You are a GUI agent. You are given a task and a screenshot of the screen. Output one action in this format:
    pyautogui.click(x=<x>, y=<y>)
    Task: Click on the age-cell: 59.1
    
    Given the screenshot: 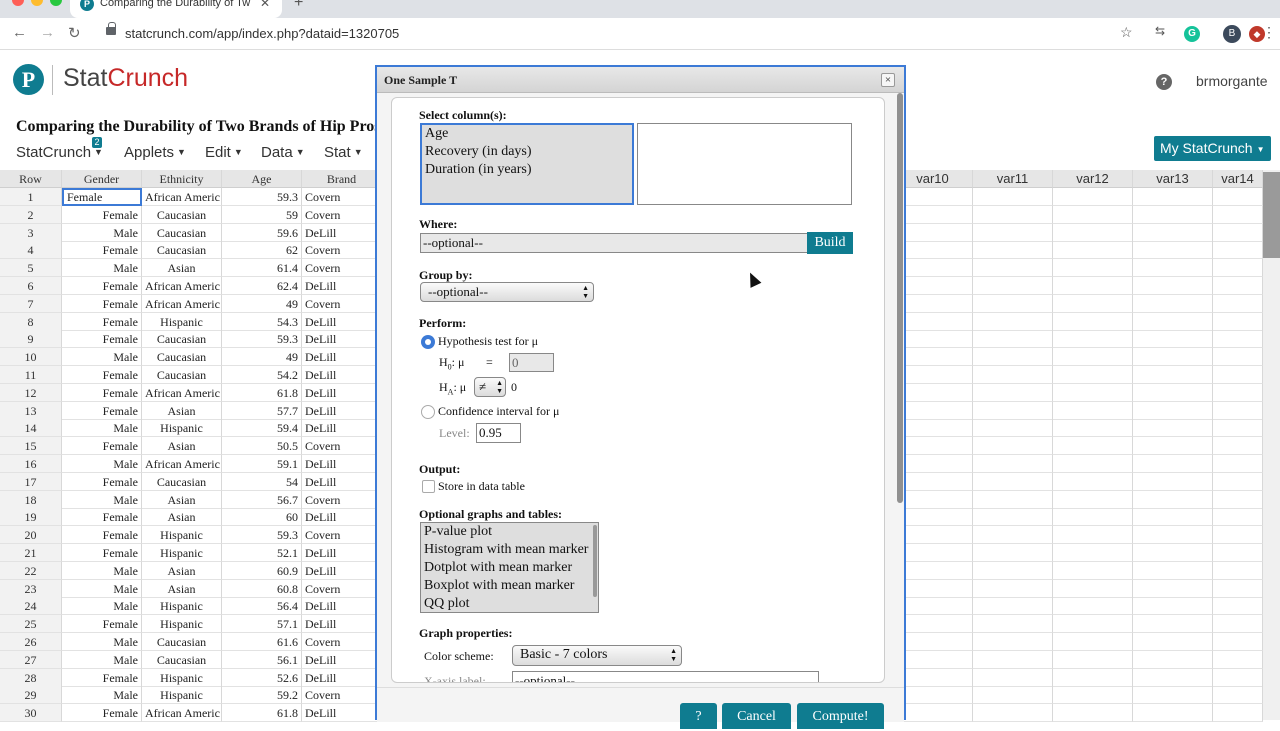 What is the action you would take?
    pyautogui.click(x=262, y=464)
    